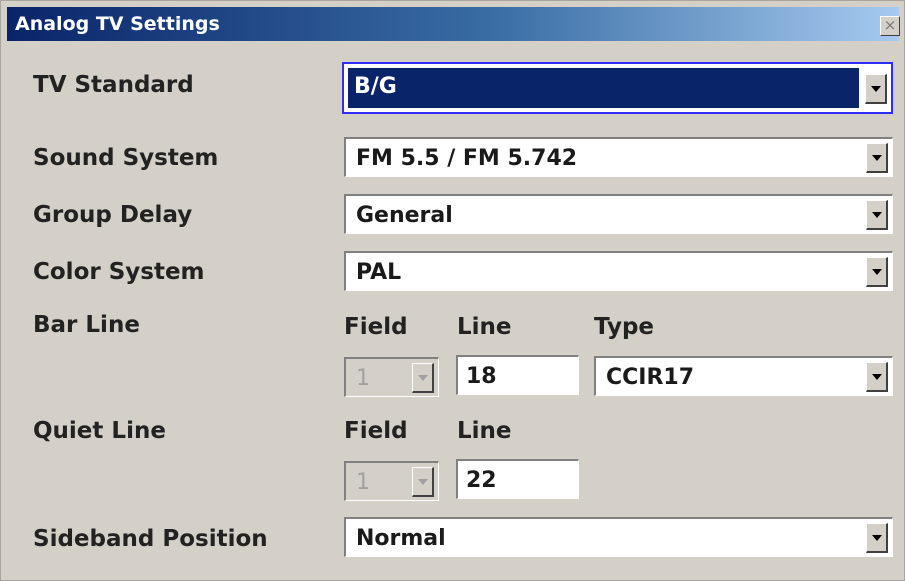 The image size is (905, 581). I want to click on bar-line-type-value: CCIR17, so click(650, 377).